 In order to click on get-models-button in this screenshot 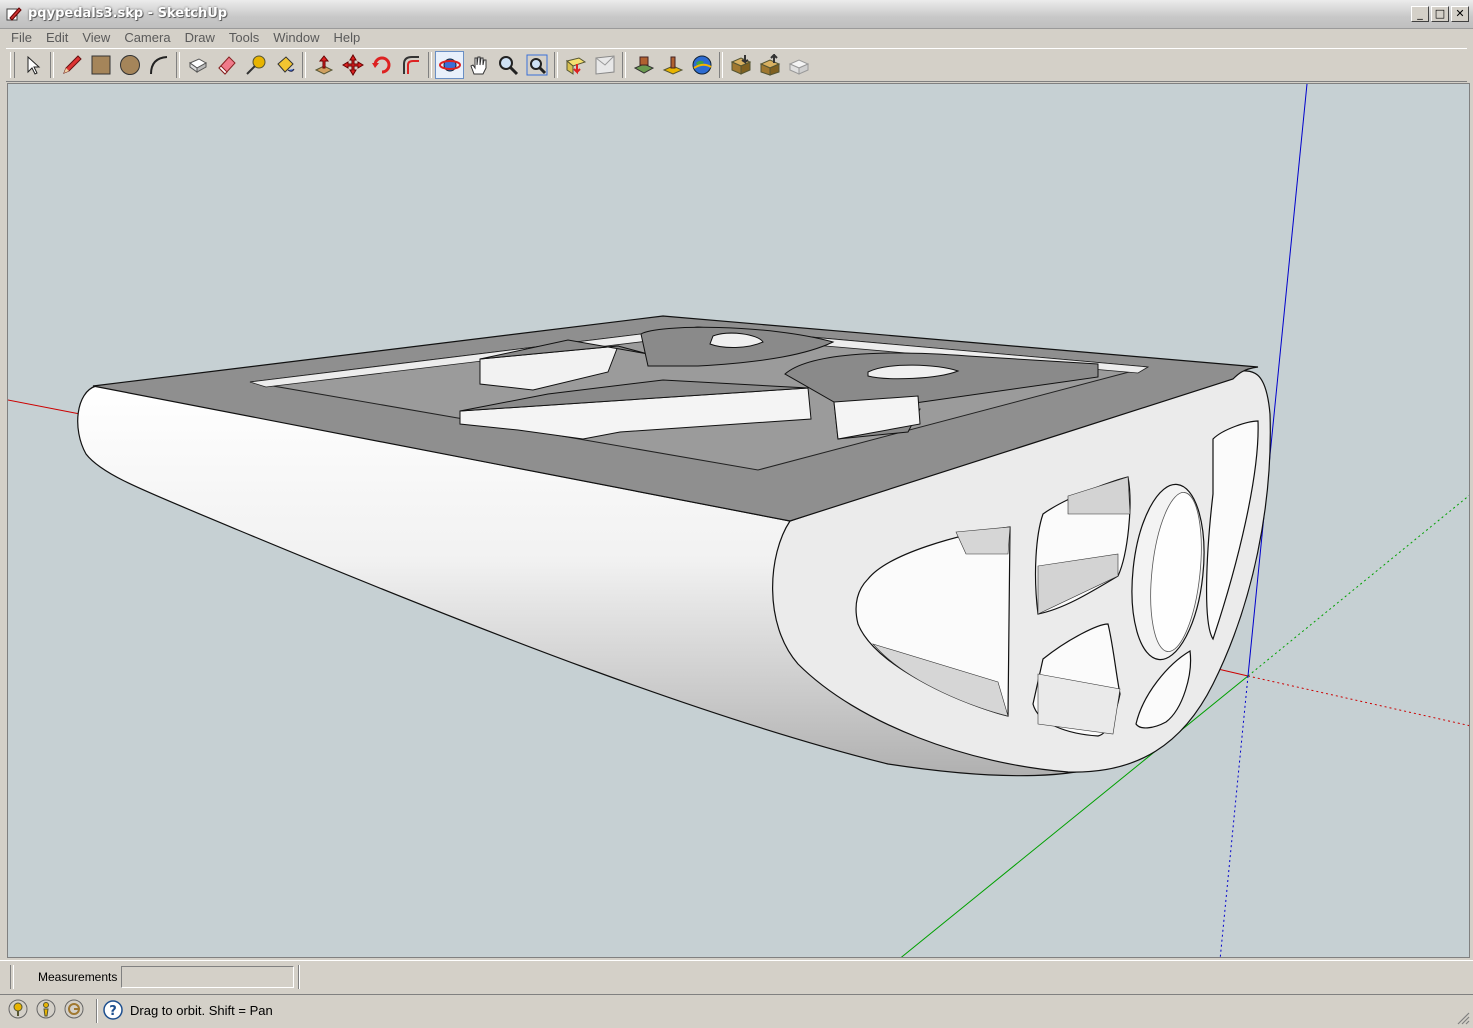, I will do `click(740, 65)`.